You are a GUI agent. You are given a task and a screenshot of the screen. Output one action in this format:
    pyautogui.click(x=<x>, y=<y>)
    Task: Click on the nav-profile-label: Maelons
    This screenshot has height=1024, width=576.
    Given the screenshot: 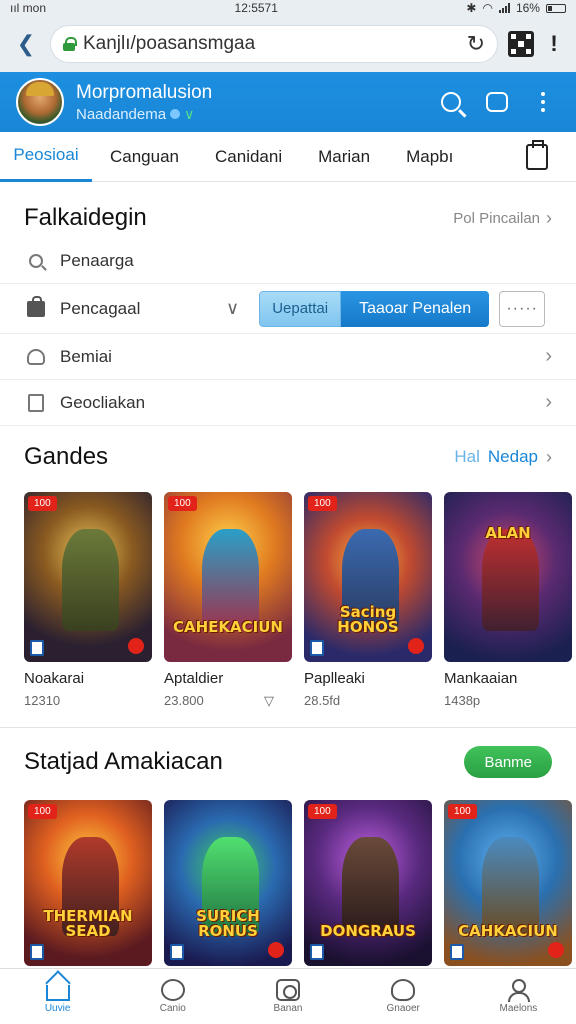 What is the action you would take?
    pyautogui.click(x=518, y=1008)
    